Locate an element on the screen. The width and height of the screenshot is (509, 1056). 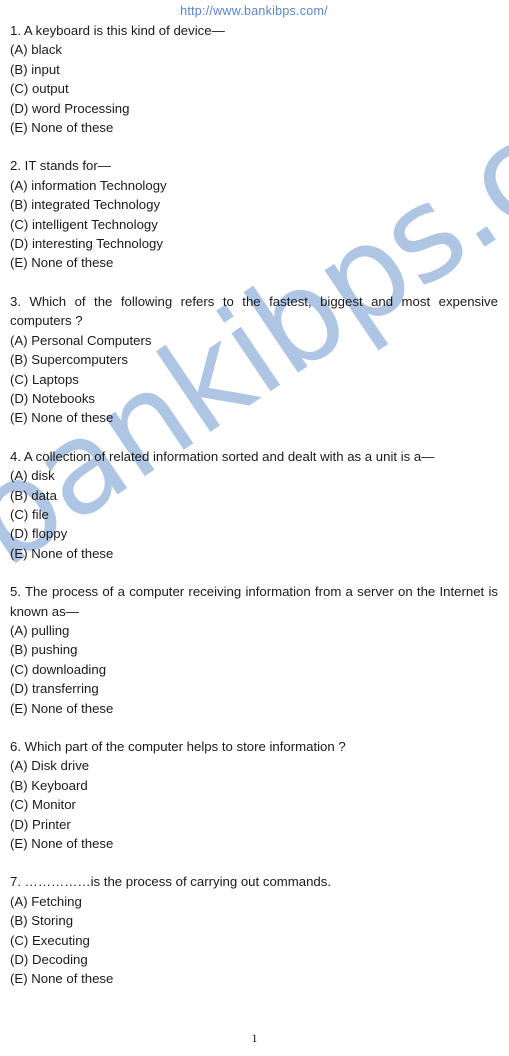
option-item: (C) file is located at coordinates (254, 514).